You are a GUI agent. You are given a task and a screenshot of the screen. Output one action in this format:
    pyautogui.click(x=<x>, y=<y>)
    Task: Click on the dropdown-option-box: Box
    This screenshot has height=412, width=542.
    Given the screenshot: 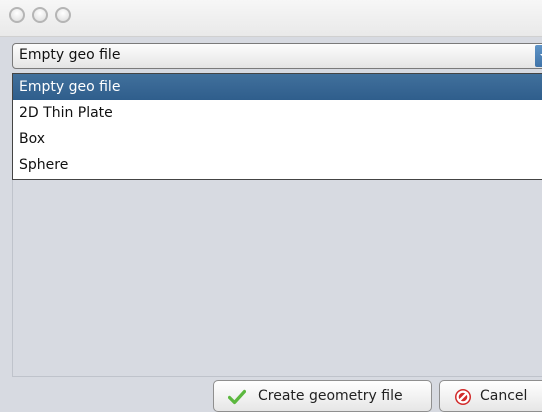 What is the action you would take?
    pyautogui.click(x=277, y=139)
    